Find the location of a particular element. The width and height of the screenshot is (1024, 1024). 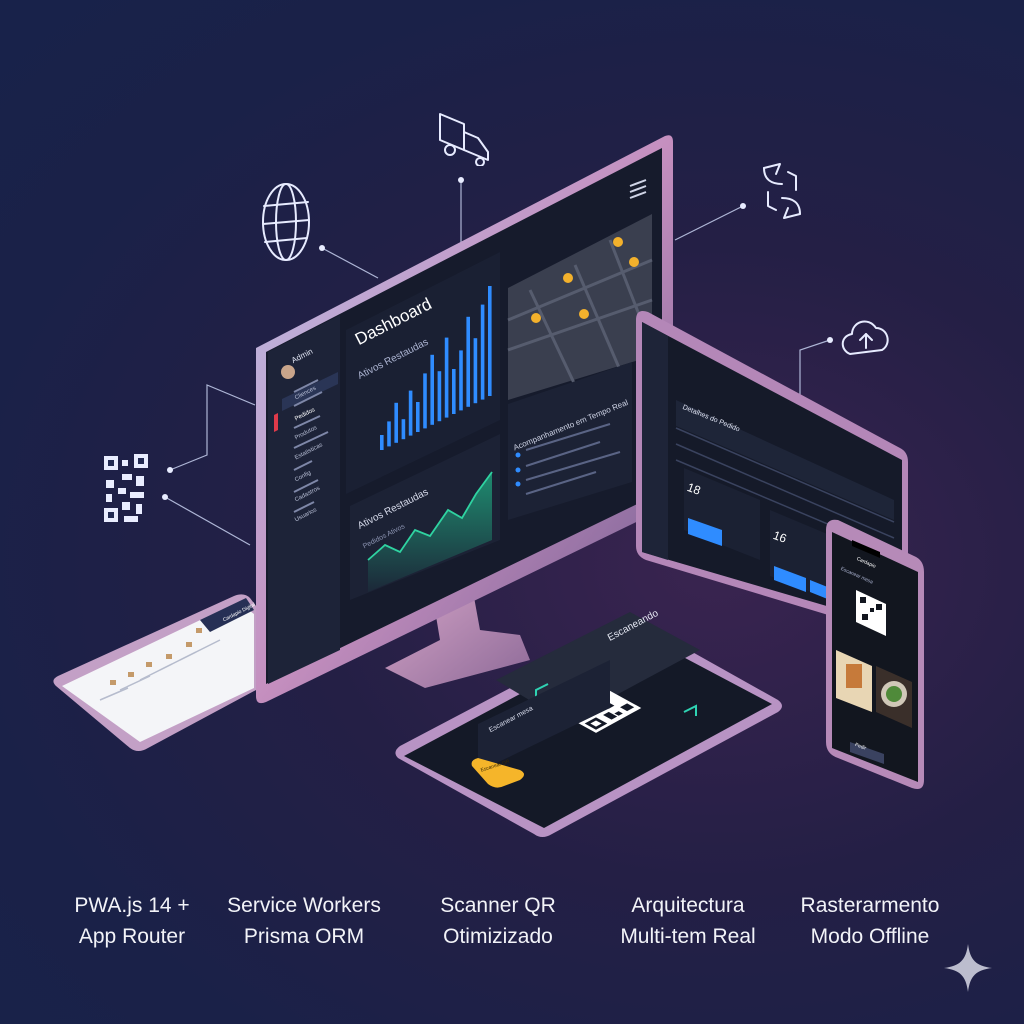

sparkle-icon is located at coordinates (968, 968).